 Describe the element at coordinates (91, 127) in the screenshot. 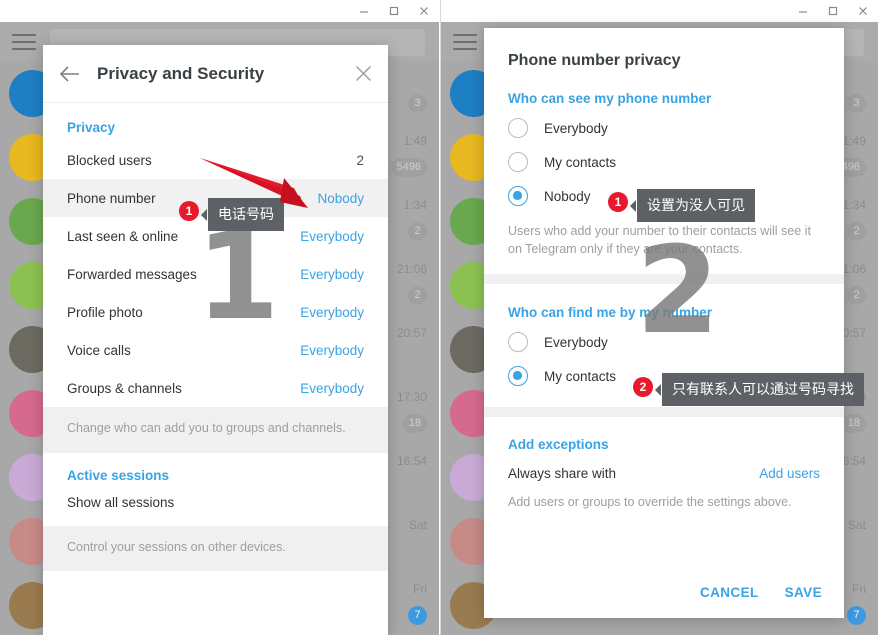

I see `section-title-privacy: Privacy` at that location.